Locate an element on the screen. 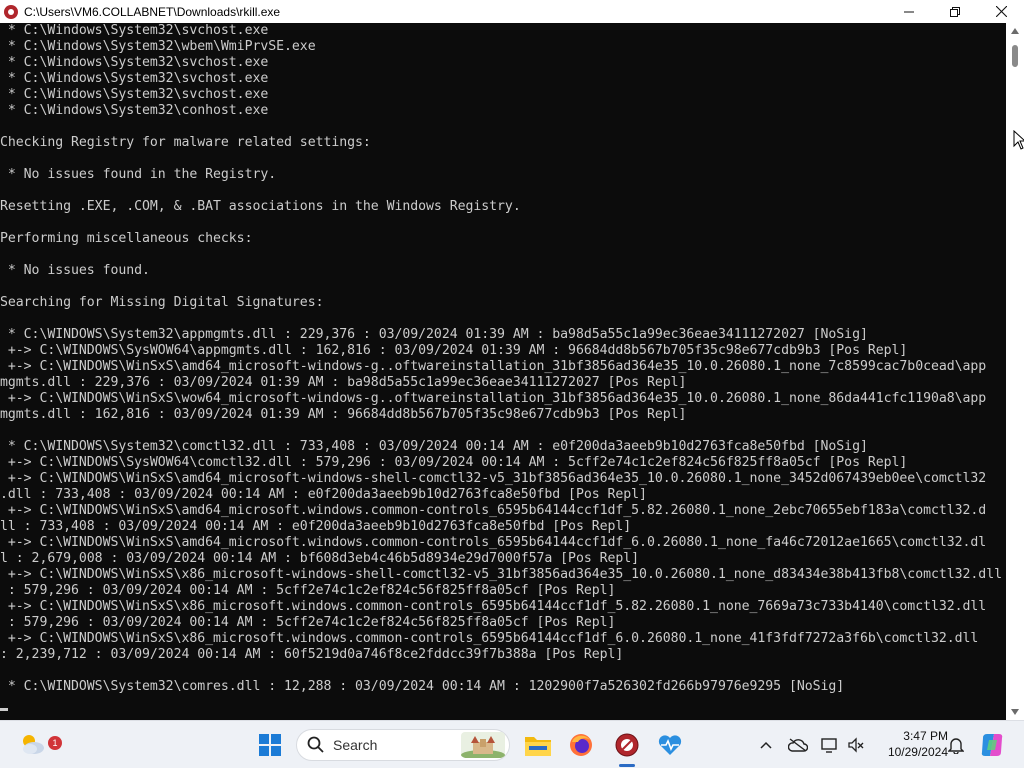 The height and width of the screenshot is (768, 1024). rkill-taskbar-button is located at coordinates (627, 745).